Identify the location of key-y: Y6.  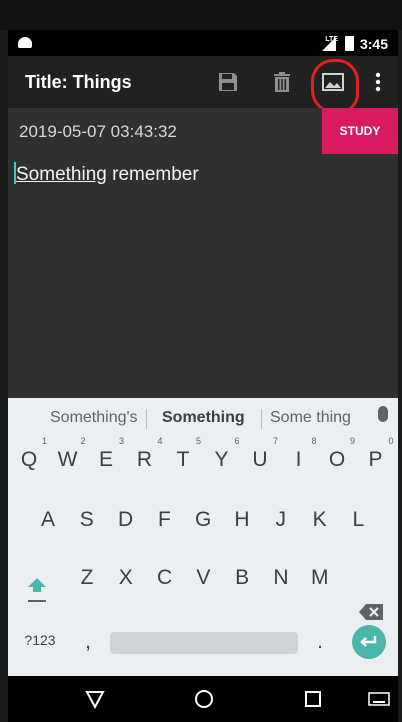
(222, 454).